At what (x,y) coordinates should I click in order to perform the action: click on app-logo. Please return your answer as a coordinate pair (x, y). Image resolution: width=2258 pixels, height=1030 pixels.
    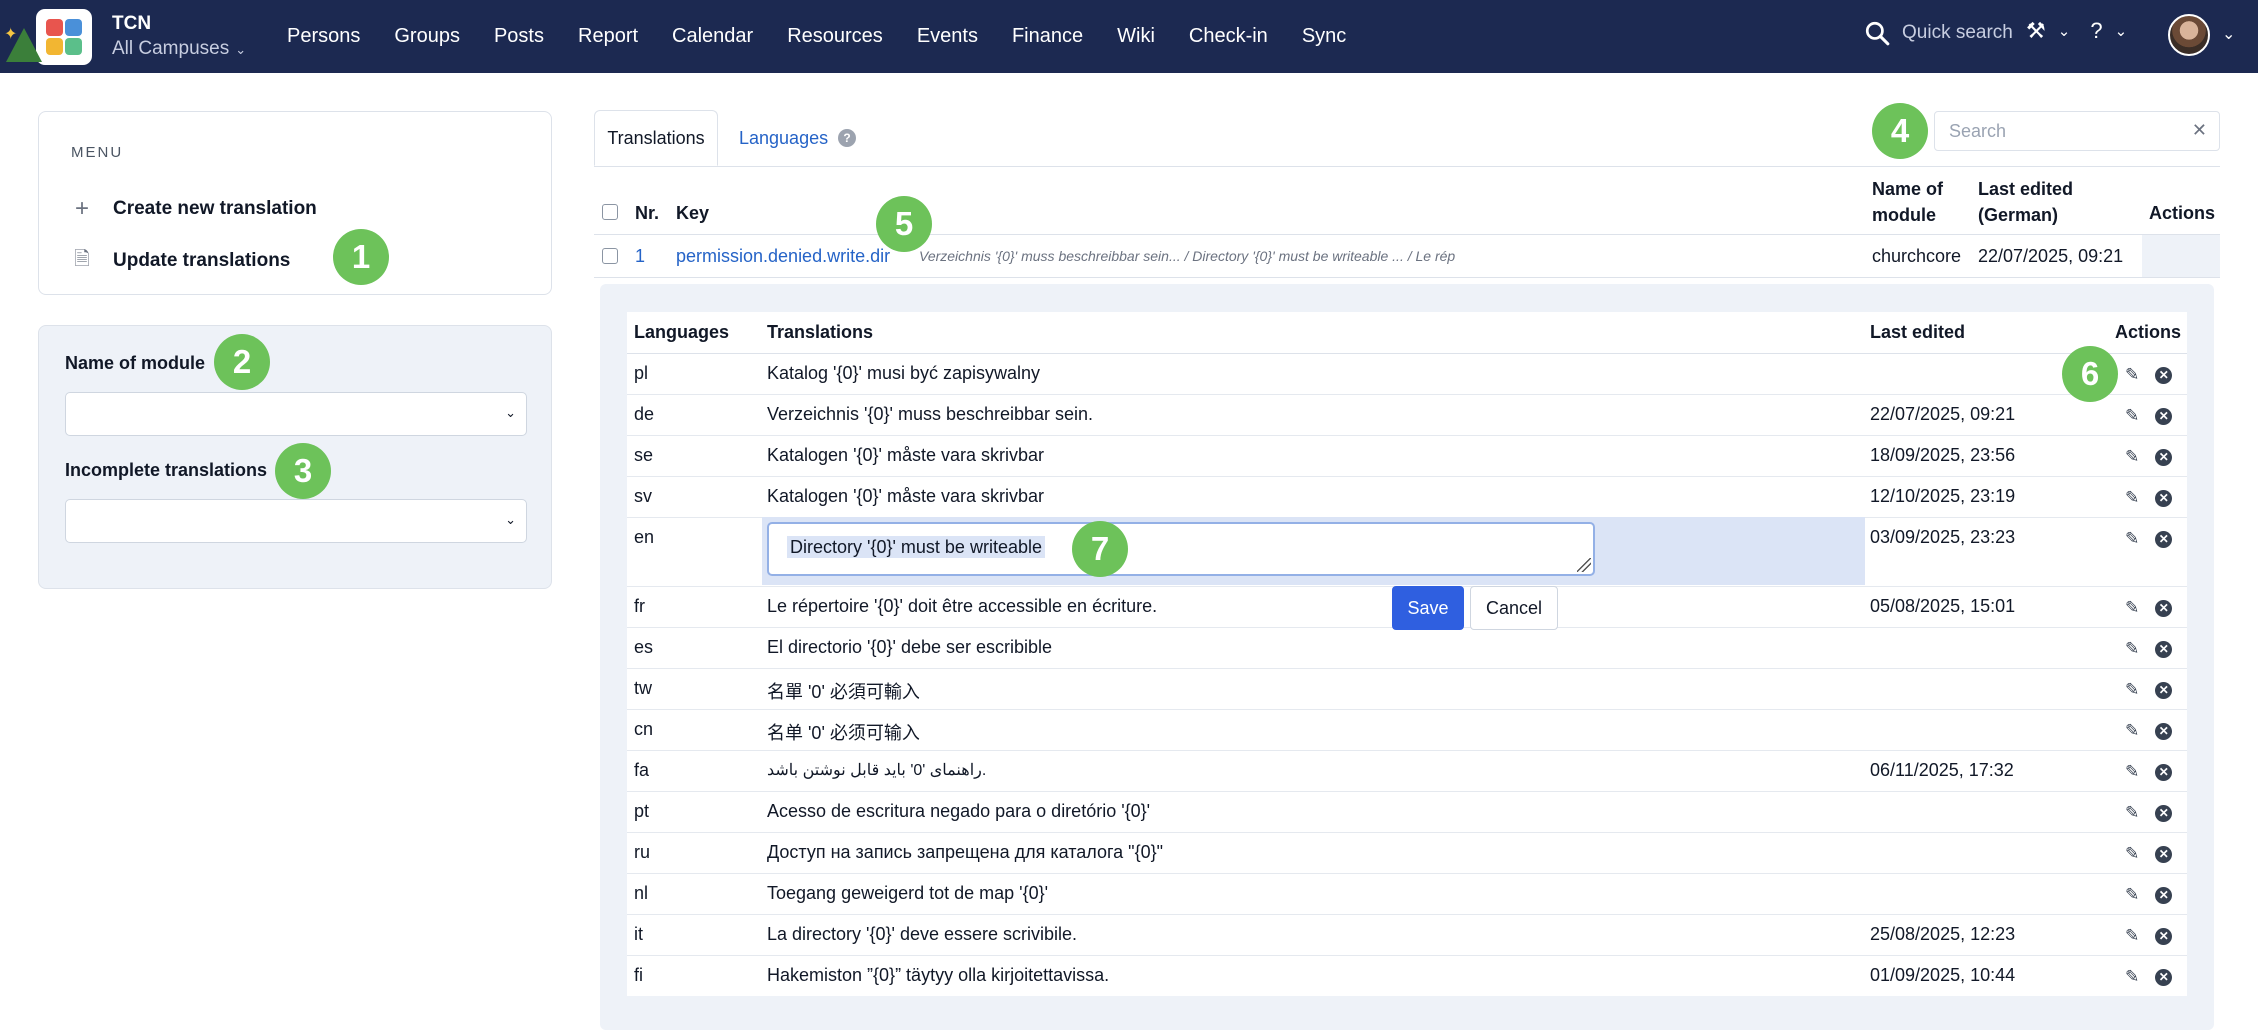
    Looking at the image, I should click on (64, 37).